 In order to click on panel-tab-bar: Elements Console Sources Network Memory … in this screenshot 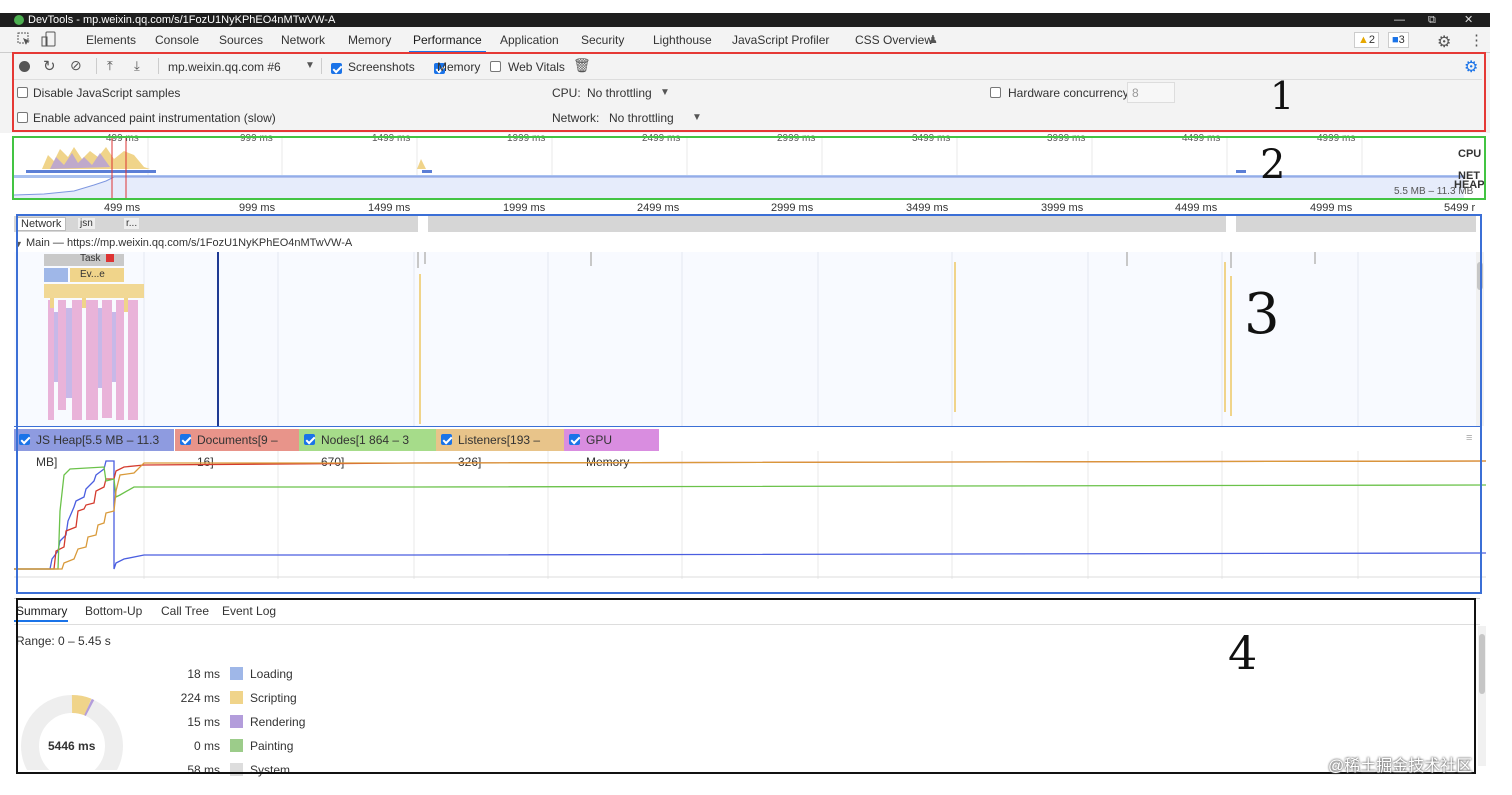, I will do `click(745, 40)`.